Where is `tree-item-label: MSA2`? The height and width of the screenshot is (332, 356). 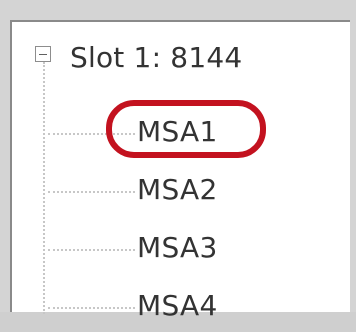 tree-item-label: MSA2 is located at coordinates (177, 189).